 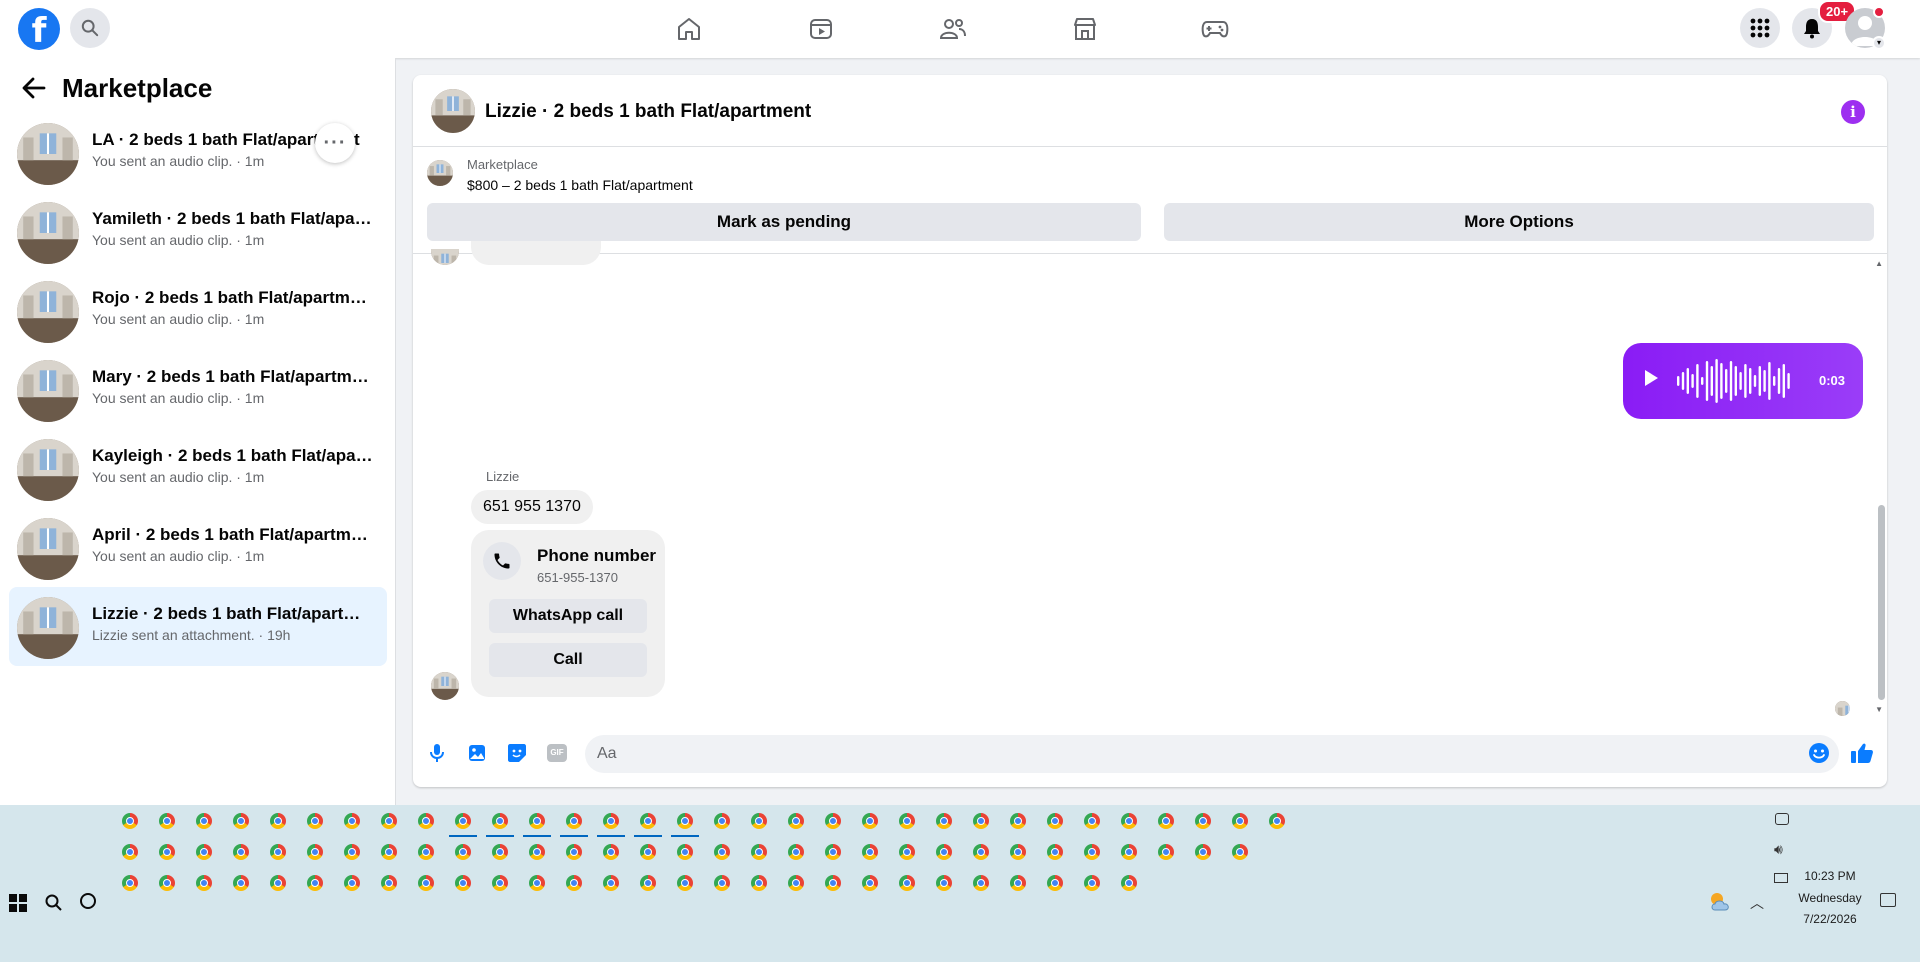 I want to click on mark-as-pending-button: Mark as pending, so click(x=784, y=222).